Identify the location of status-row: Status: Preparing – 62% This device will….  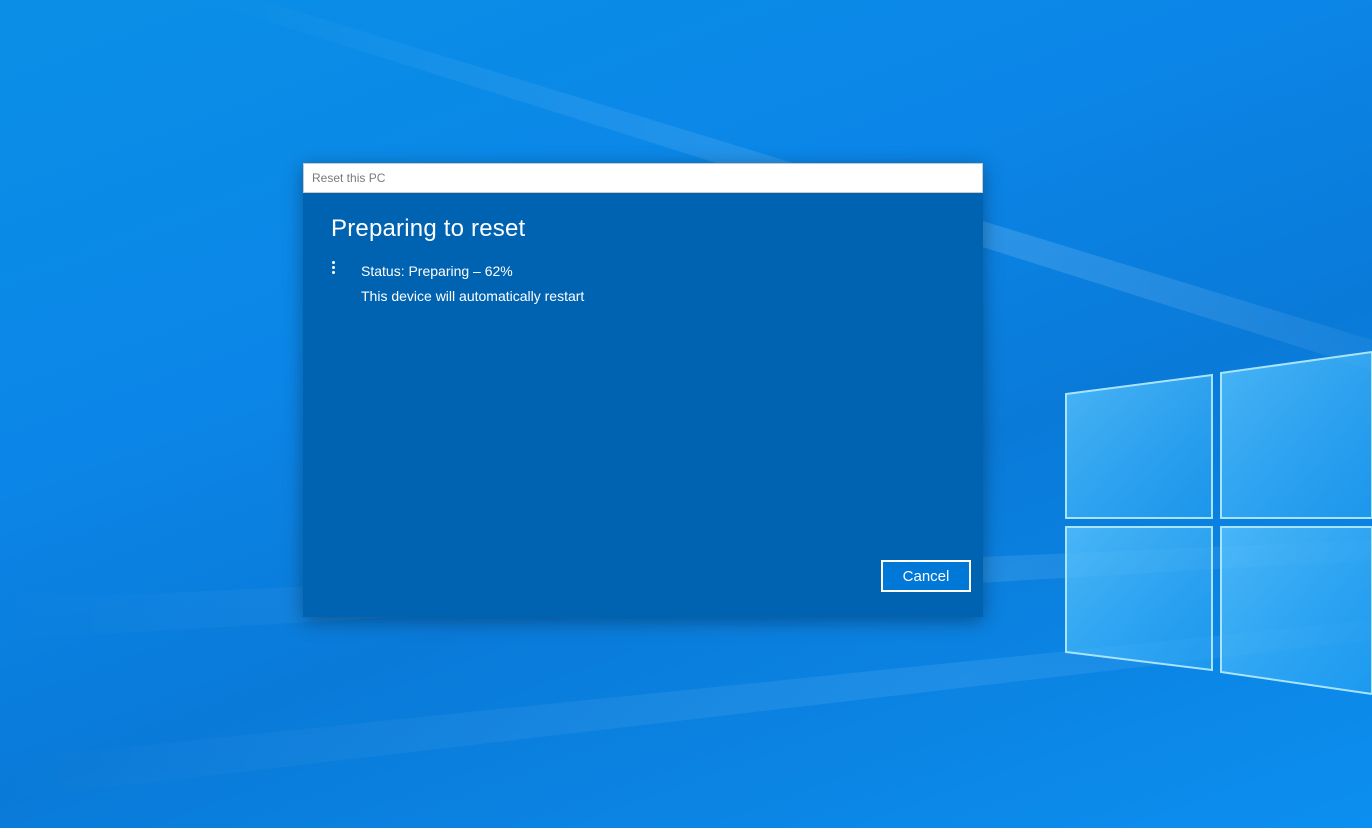
(643, 284).